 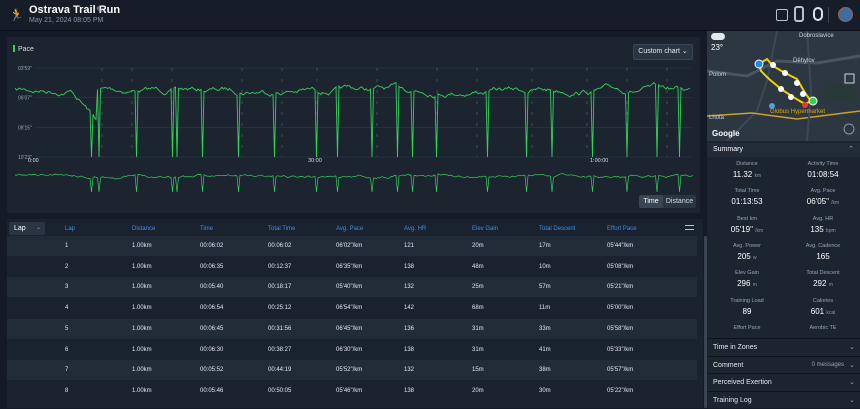 I want to click on overview-line, so click(x=354, y=182).